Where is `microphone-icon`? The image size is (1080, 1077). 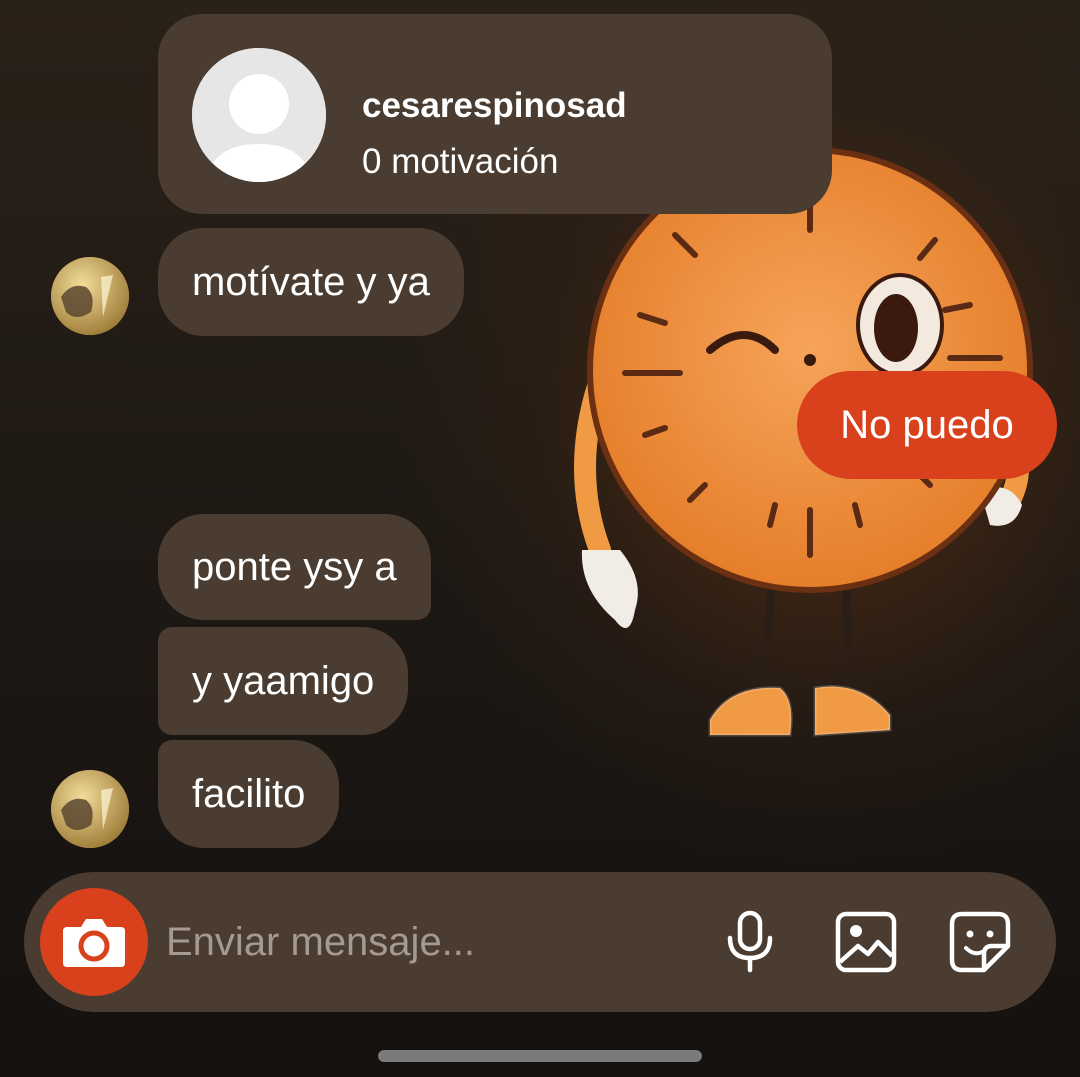 microphone-icon is located at coordinates (750, 941).